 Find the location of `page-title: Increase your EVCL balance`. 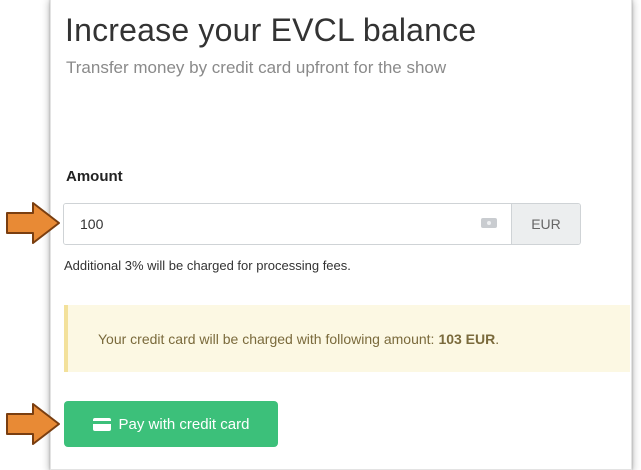

page-title: Increase your EVCL balance is located at coordinates (271, 30).